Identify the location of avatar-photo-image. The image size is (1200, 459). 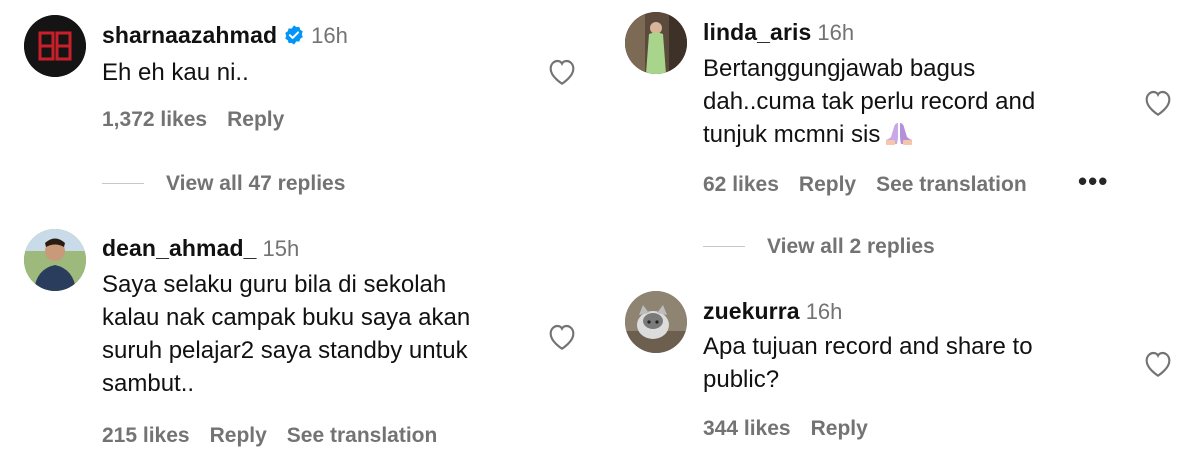
(55, 260).